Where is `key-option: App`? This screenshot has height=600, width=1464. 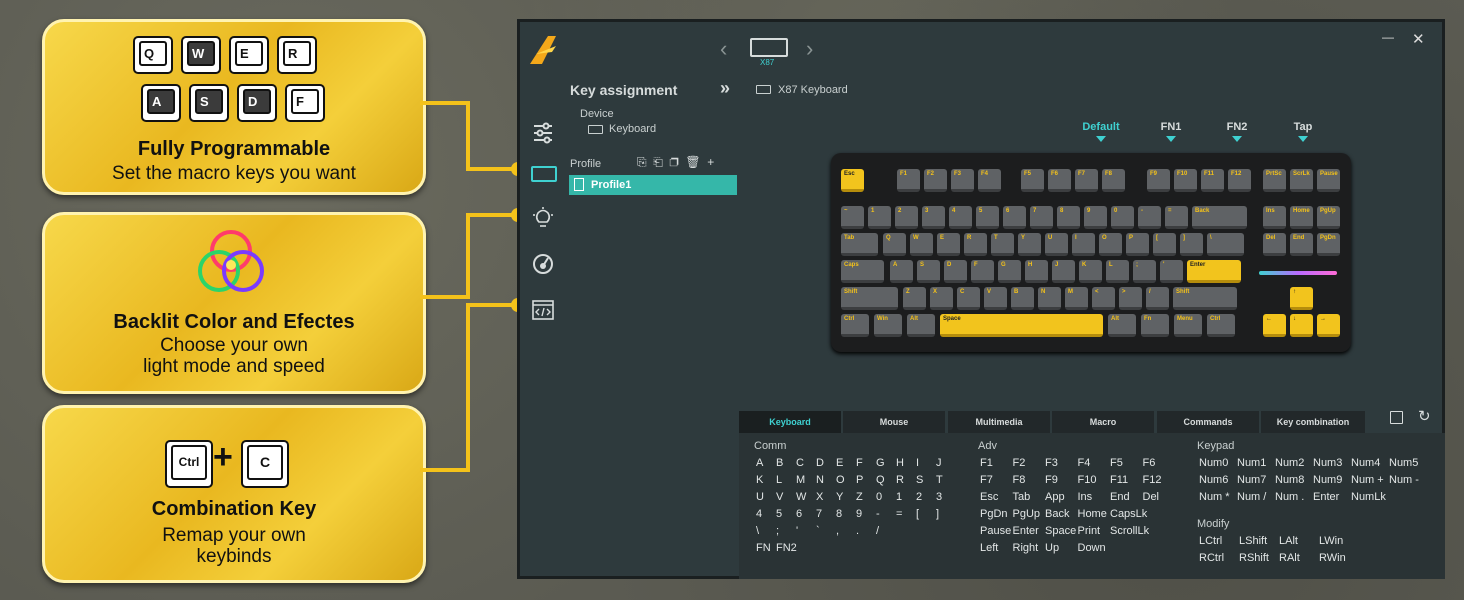
key-option: App is located at coordinates (1055, 497).